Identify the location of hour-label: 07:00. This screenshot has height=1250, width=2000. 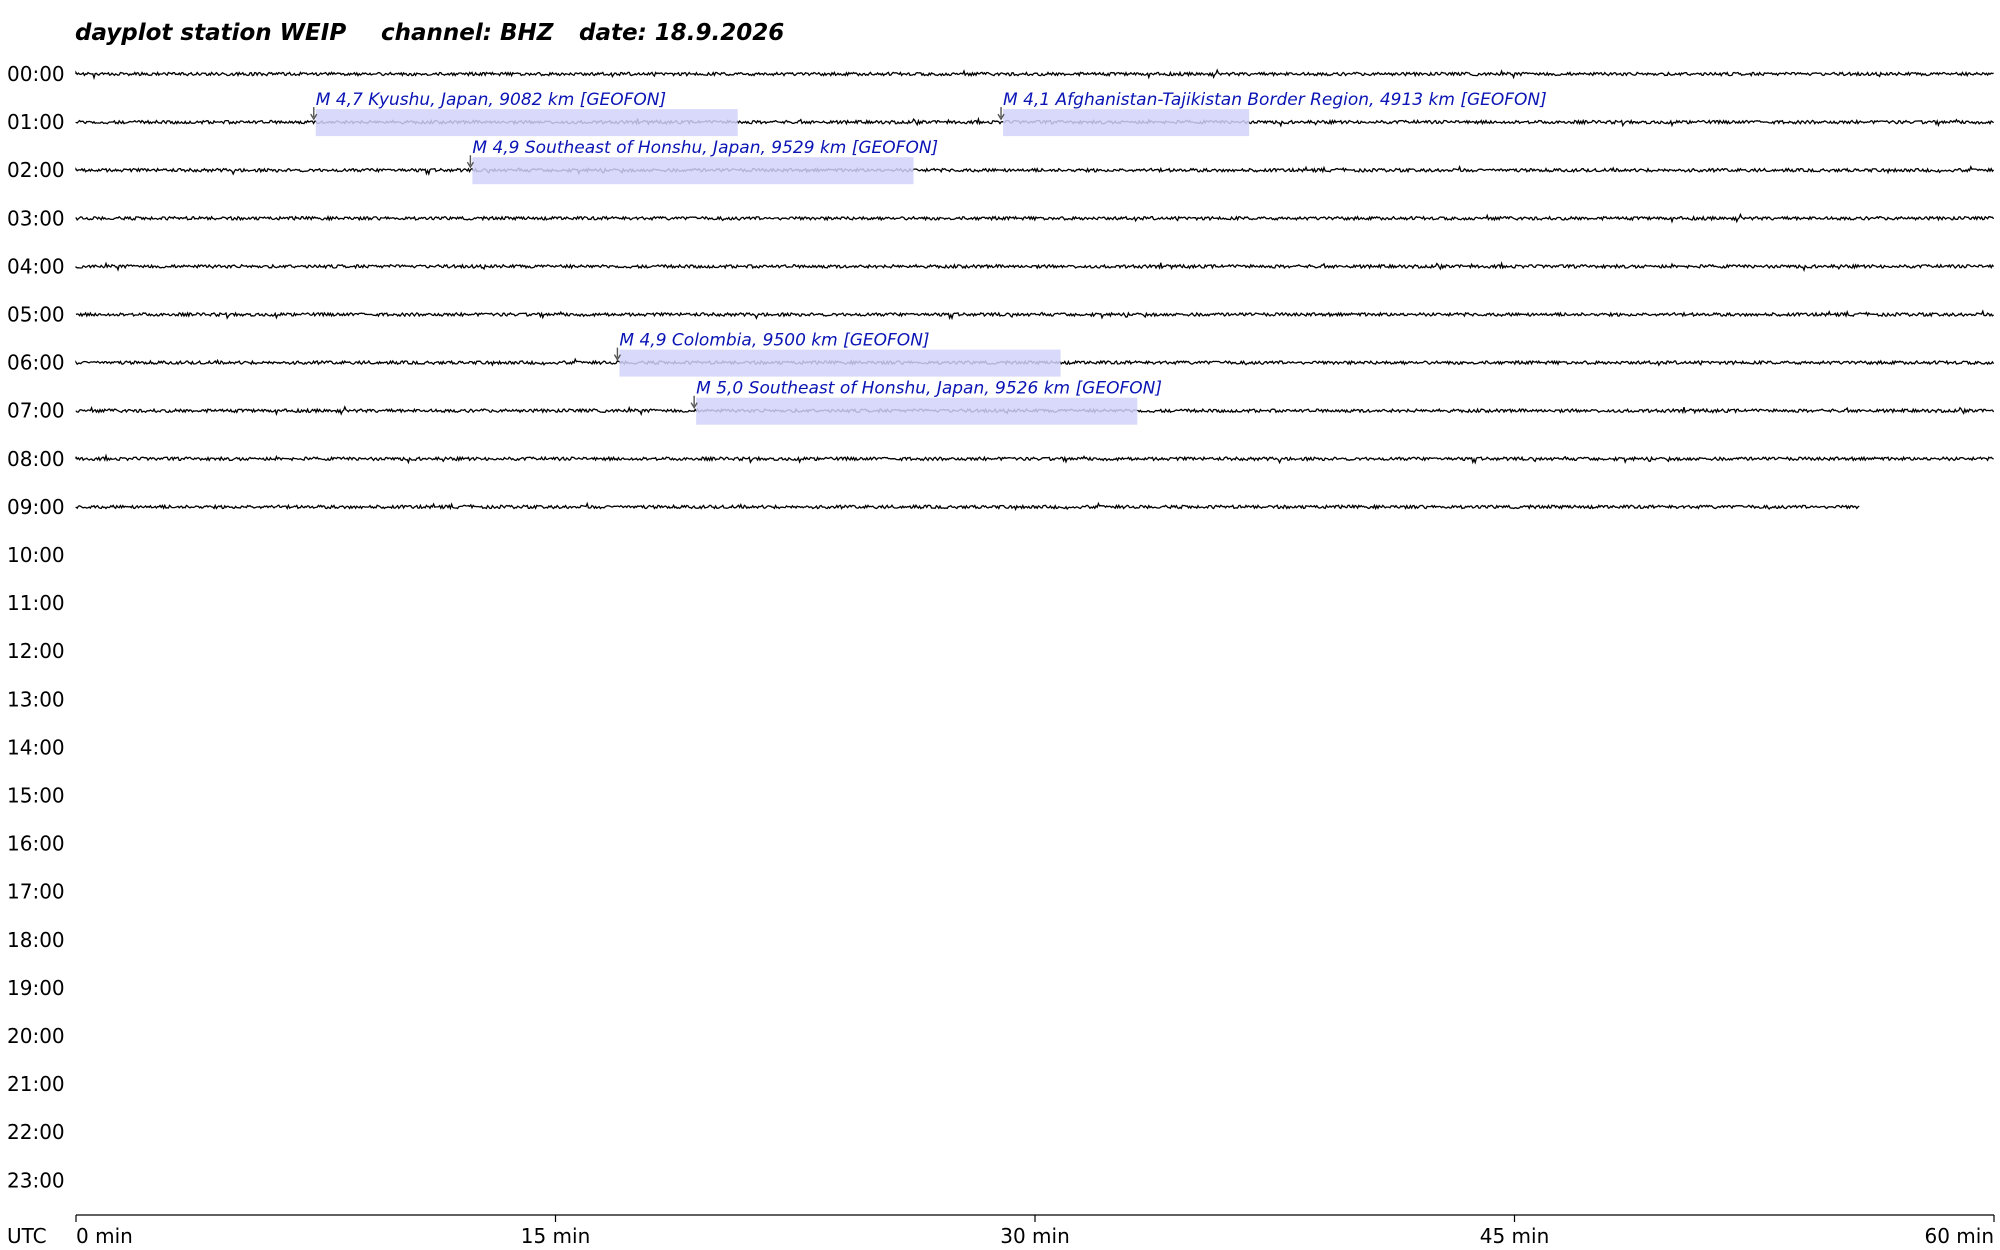
(36, 411).